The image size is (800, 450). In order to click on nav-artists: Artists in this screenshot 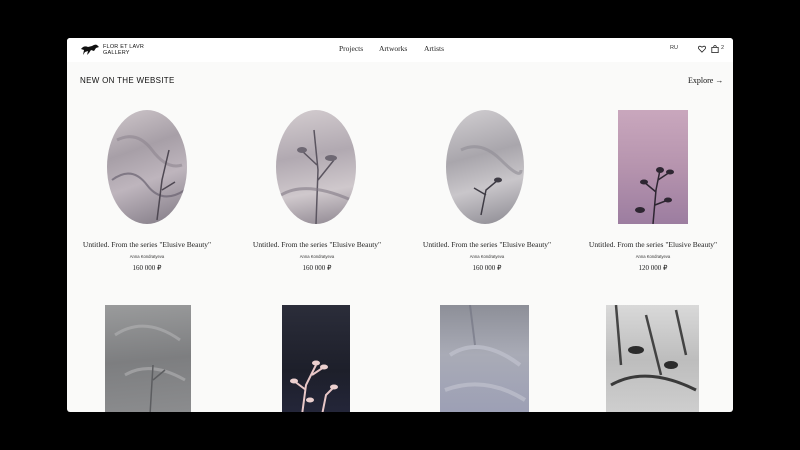, I will do `click(434, 48)`.